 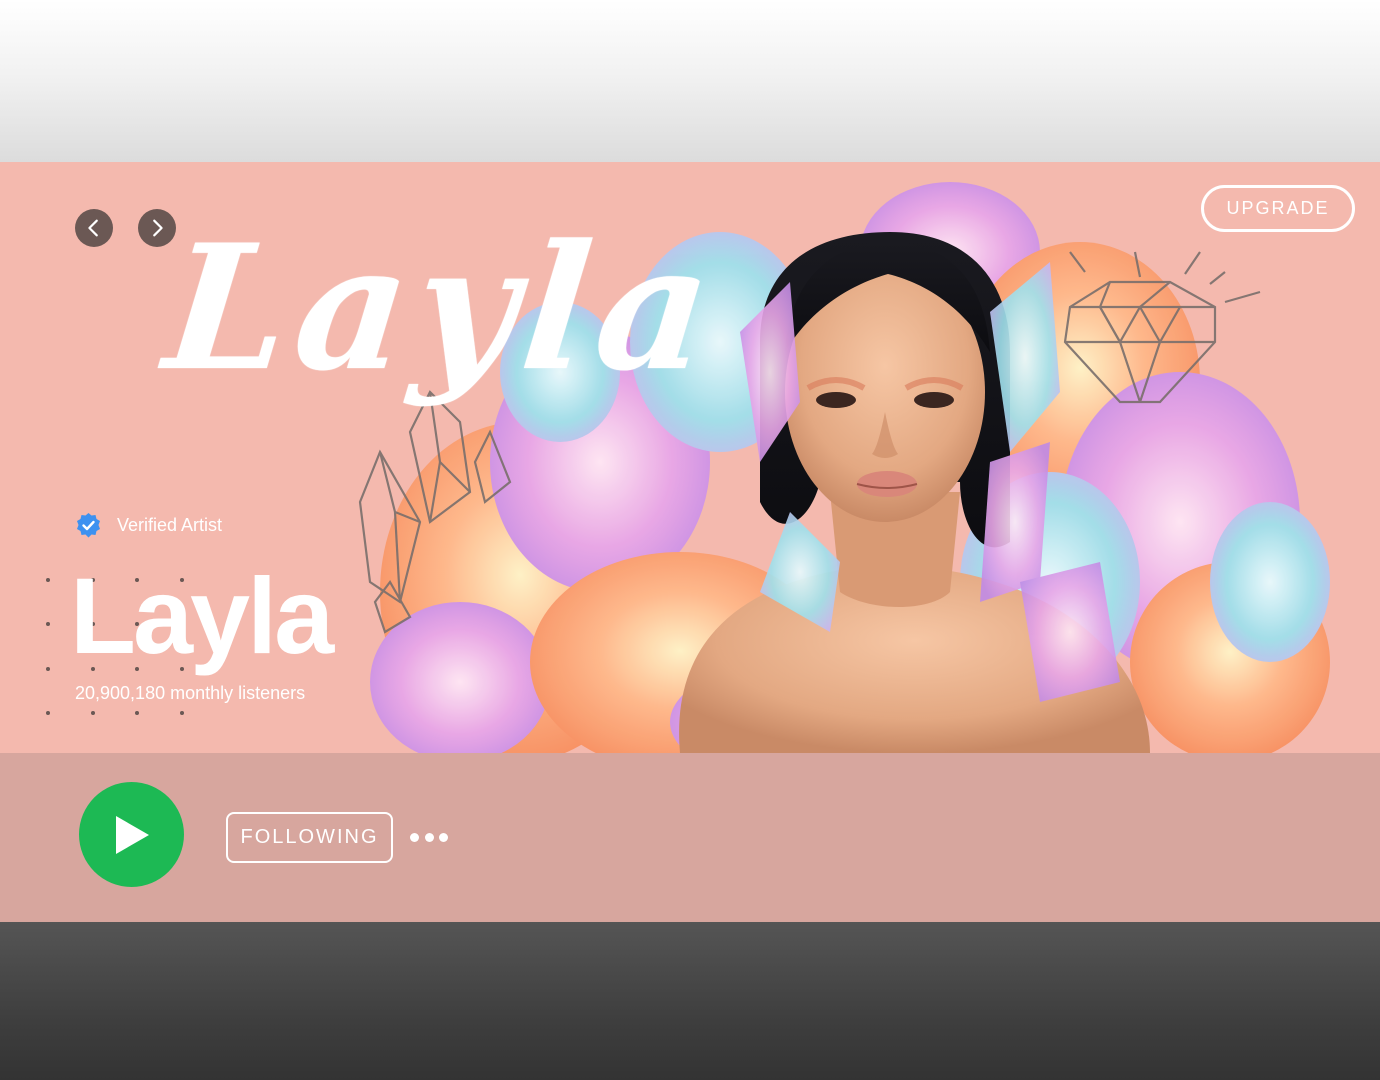 I want to click on content-area, so click(x=690, y=1001).